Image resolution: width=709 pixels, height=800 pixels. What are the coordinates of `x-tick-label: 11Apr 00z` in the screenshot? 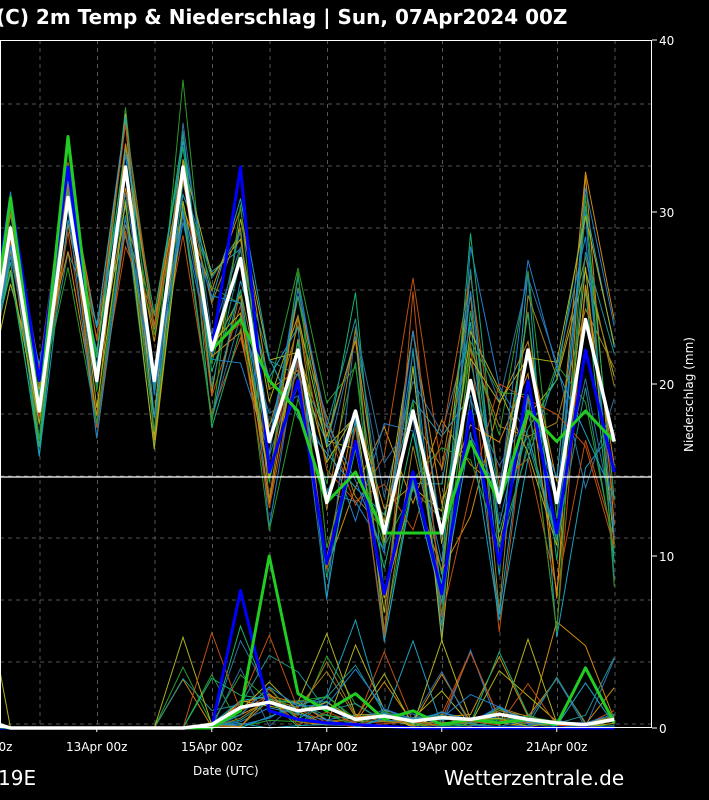 It's located at (6, 747).